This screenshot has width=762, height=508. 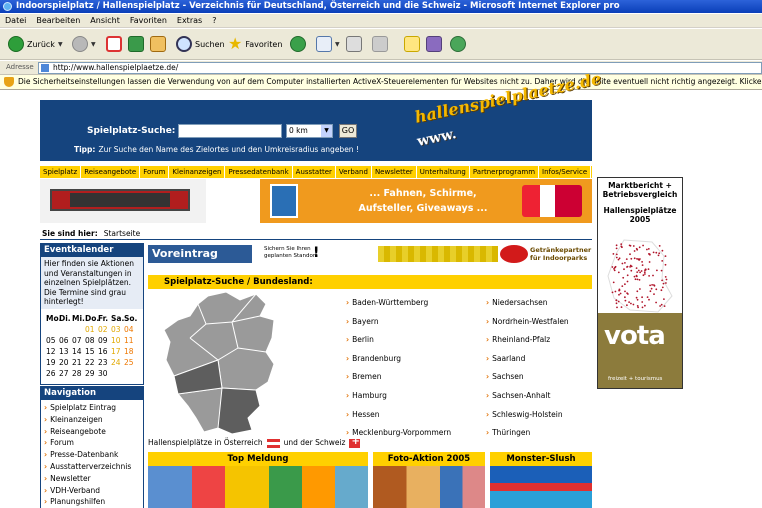 What do you see at coordinates (52, 351) in the screenshot?
I see `calendar-day: 12` at bounding box center [52, 351].